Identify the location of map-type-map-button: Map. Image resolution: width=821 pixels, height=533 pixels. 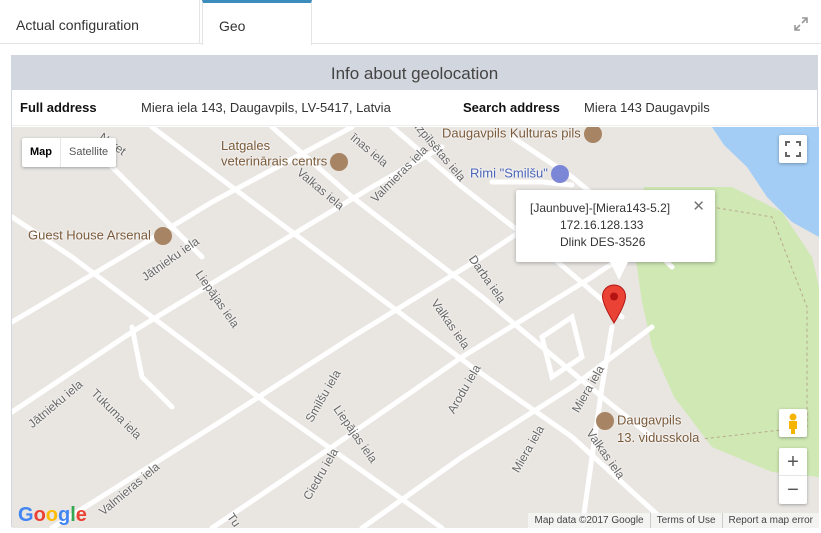
(41, 152).